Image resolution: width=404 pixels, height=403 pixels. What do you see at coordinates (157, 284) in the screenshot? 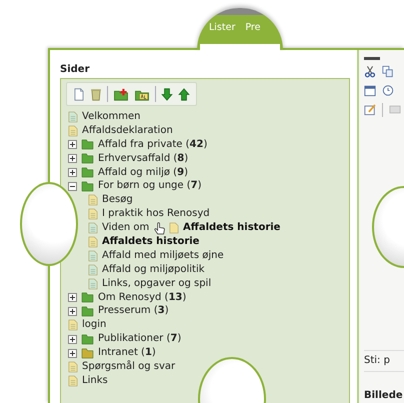
I see `tree-item: Links, opgaver og spil` at bounding box center [157, 284].